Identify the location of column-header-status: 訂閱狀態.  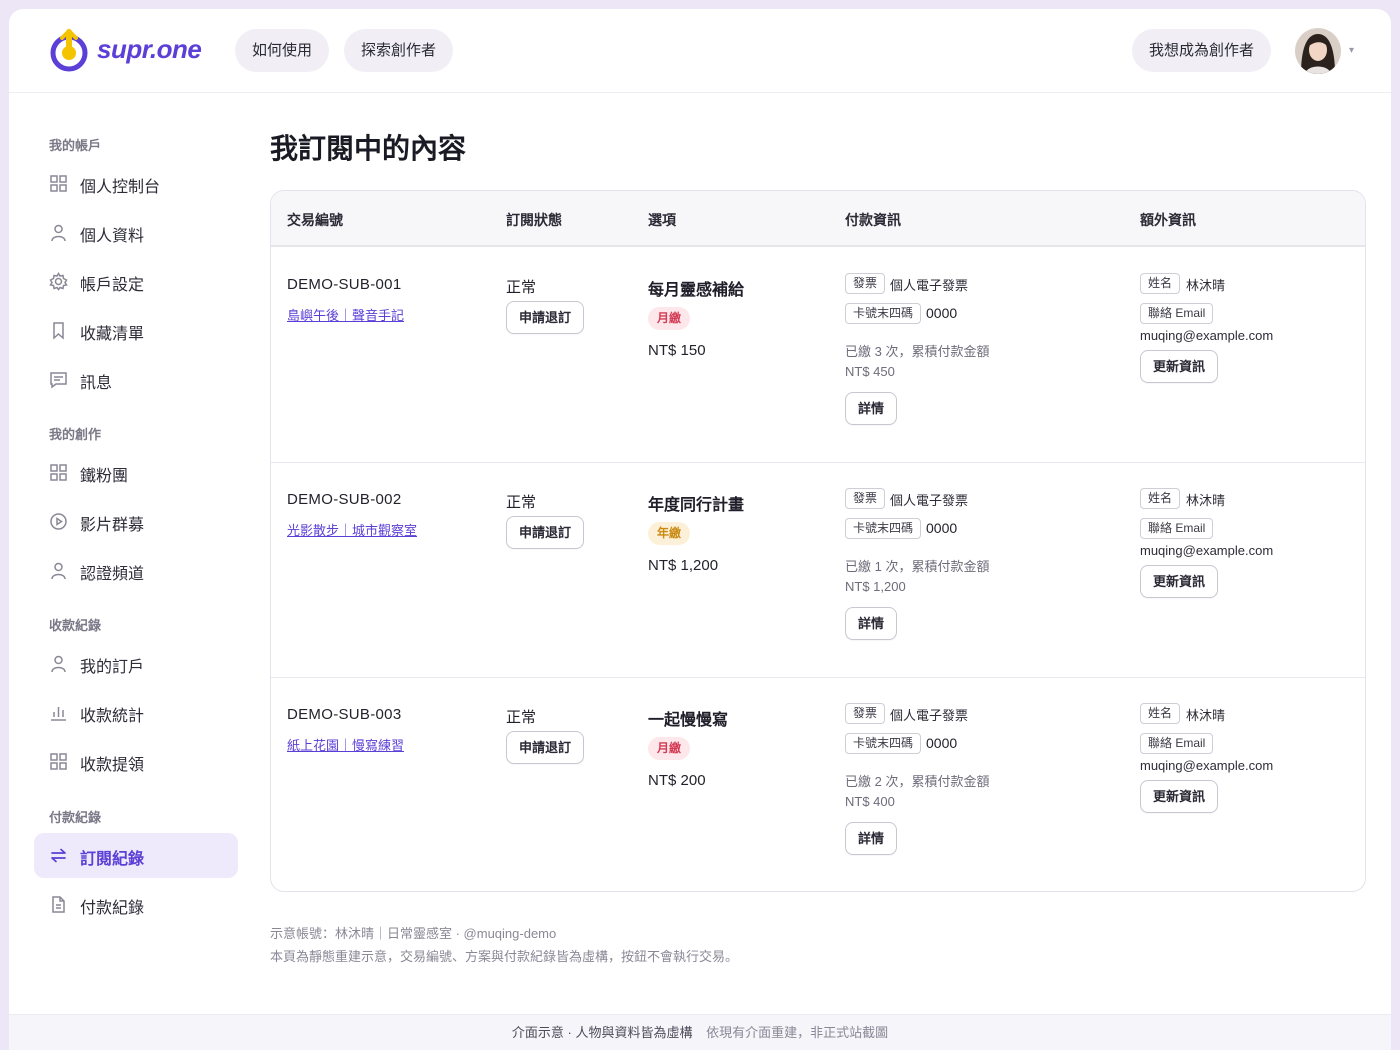
(534, 220).